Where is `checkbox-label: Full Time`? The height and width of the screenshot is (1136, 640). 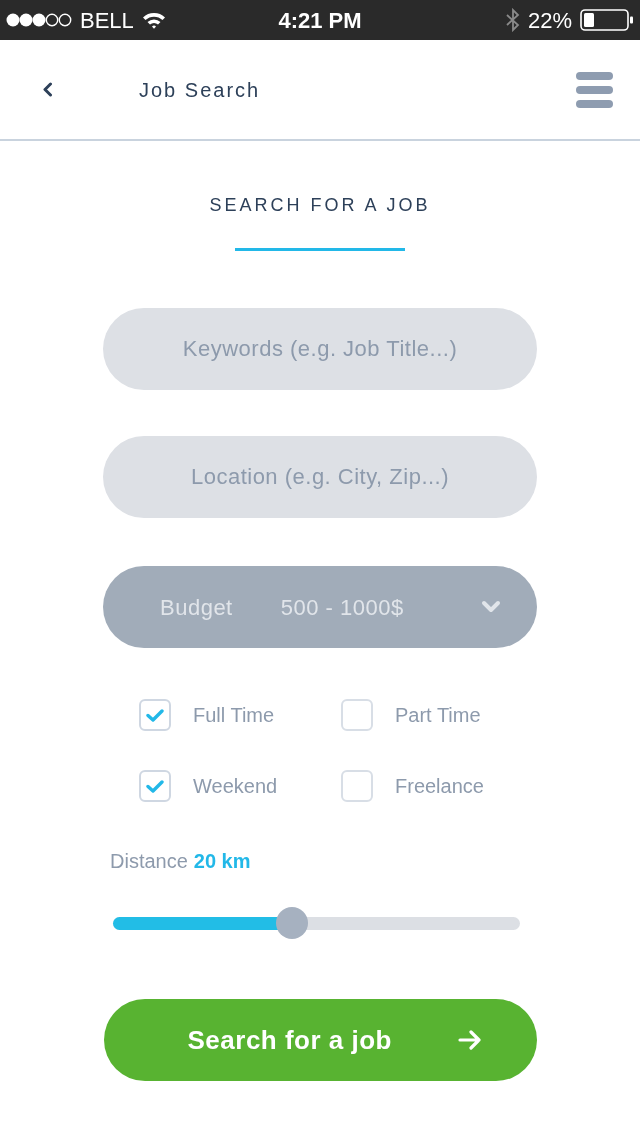 checkbox-label: Full Time is located at coordinates (234, 715).